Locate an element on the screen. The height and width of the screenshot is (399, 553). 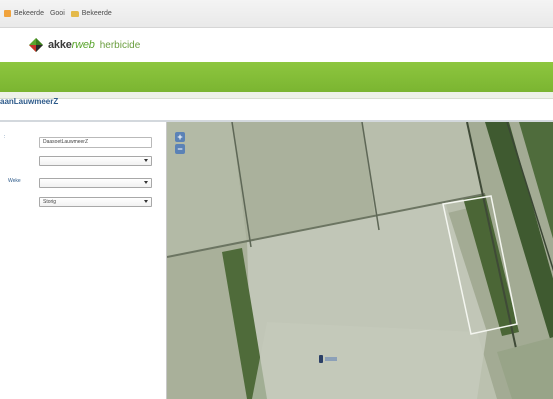
field-marker: : is located at coordinates (5, 137).